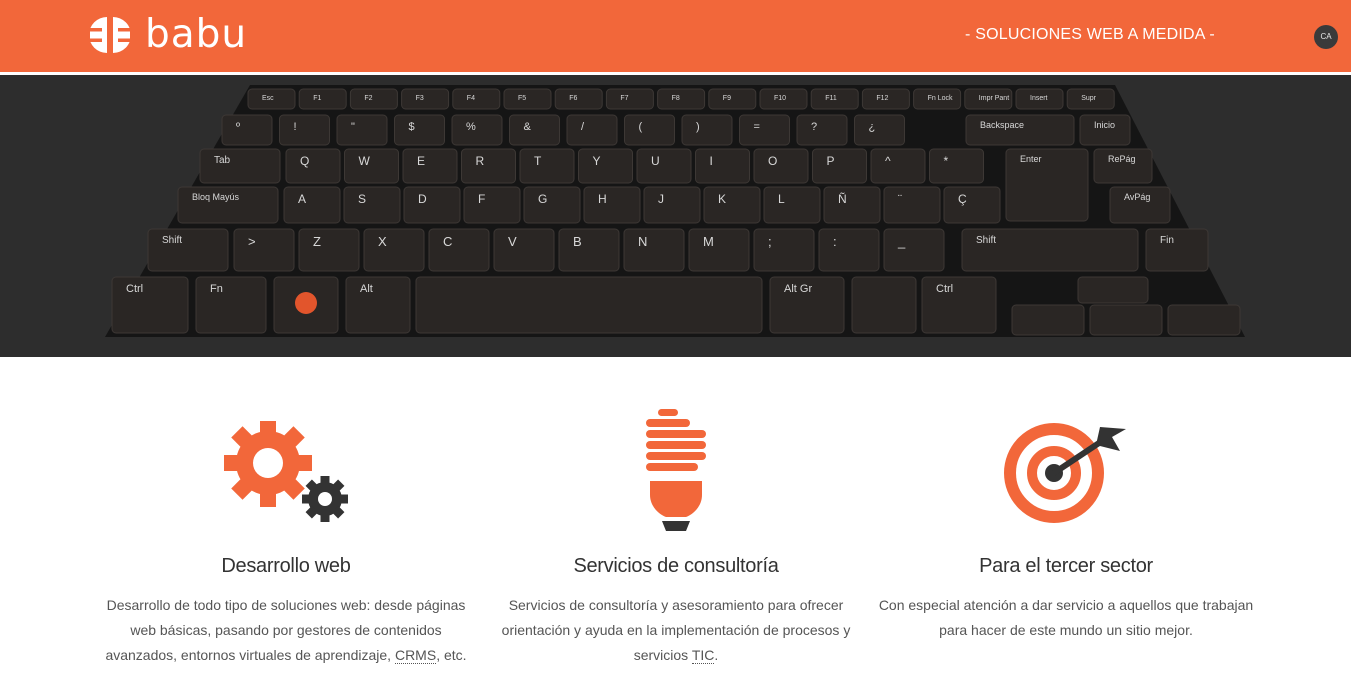  What do you see at coordinates (885, 99) in the screenshot?
I see `key-r0-12: F12` at bounding box center [885, 99].